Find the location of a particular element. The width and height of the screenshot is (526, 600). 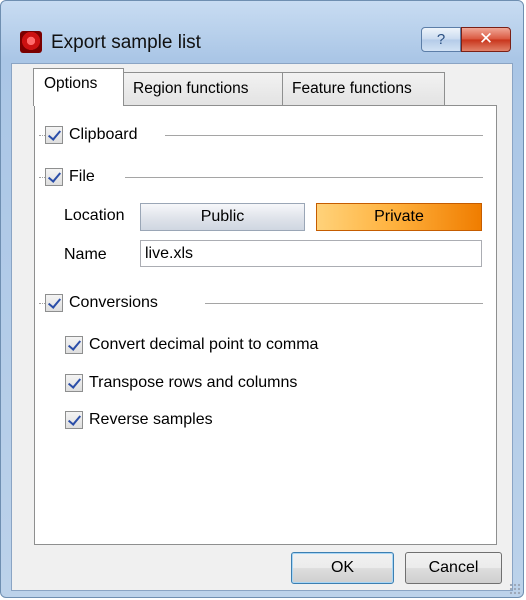

convert-decimal-label: Convert decimal point to comma is located at coordinates (204, 344).